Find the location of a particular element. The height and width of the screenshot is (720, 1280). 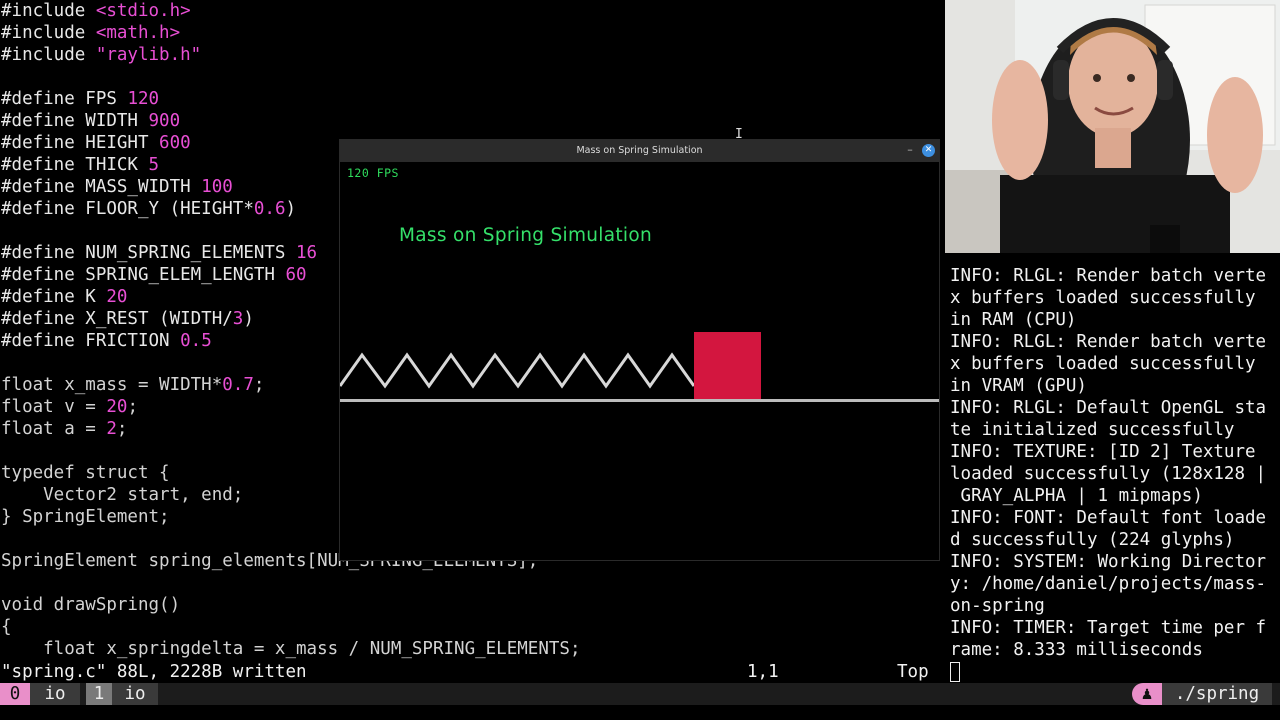

webcam-person-image is located at coordinates (1112, 126).